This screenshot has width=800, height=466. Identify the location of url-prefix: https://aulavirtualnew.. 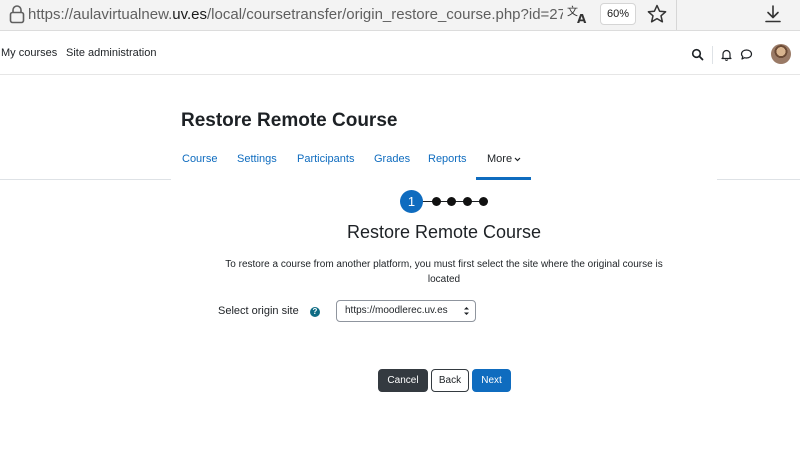
(100, 14).